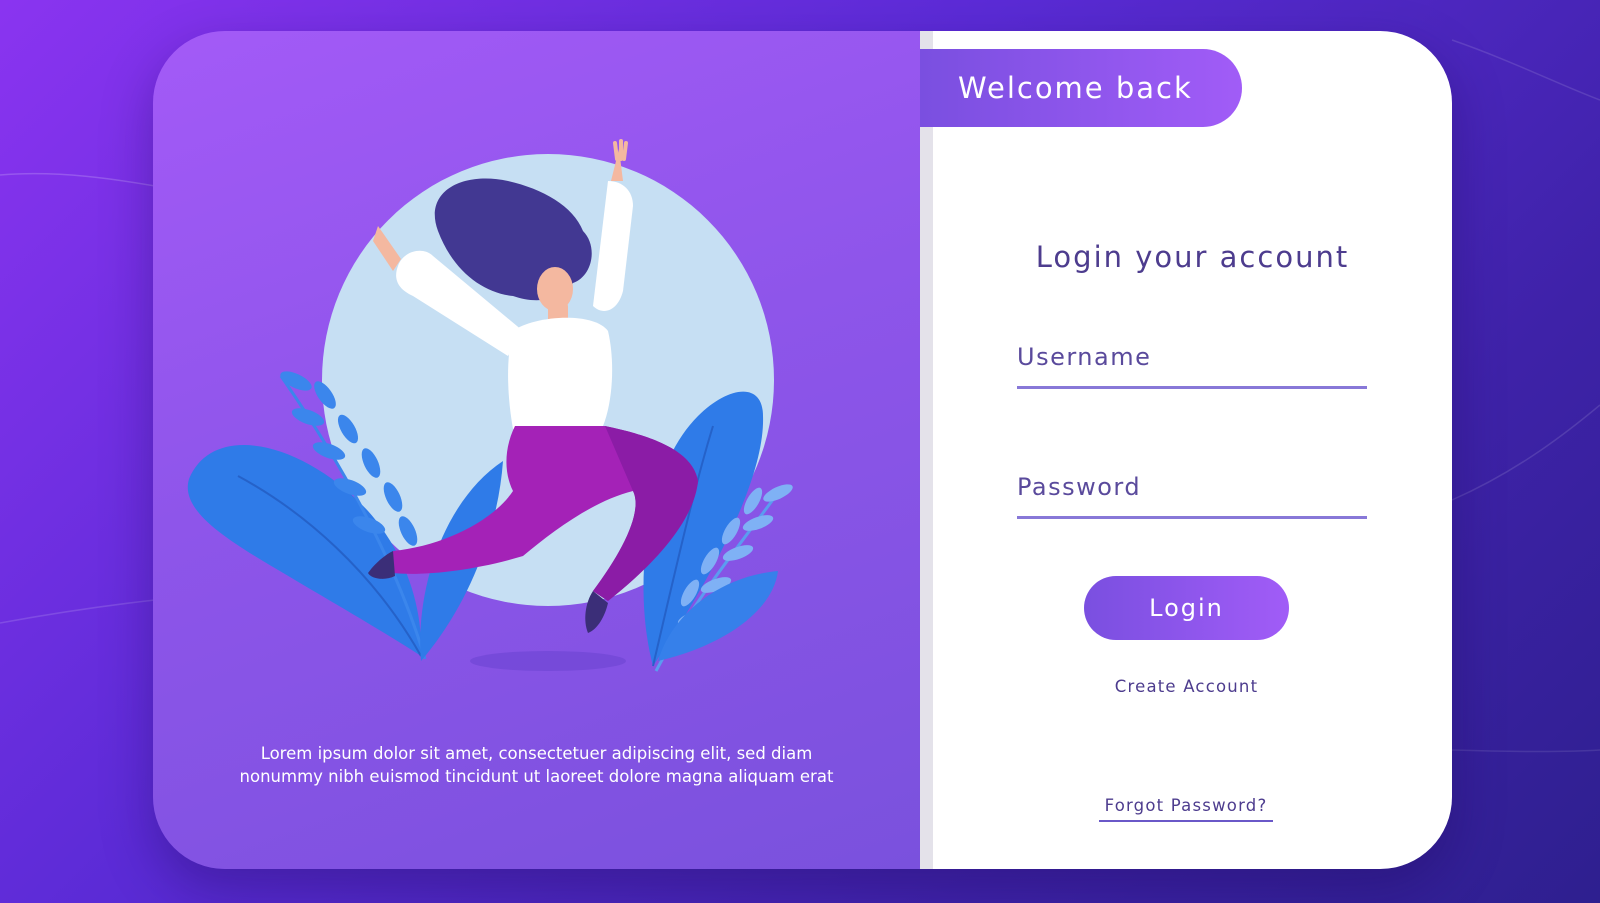  Describe the element at coordinates (1192, 517) in the screenshot. I see `password-underline` at that location.